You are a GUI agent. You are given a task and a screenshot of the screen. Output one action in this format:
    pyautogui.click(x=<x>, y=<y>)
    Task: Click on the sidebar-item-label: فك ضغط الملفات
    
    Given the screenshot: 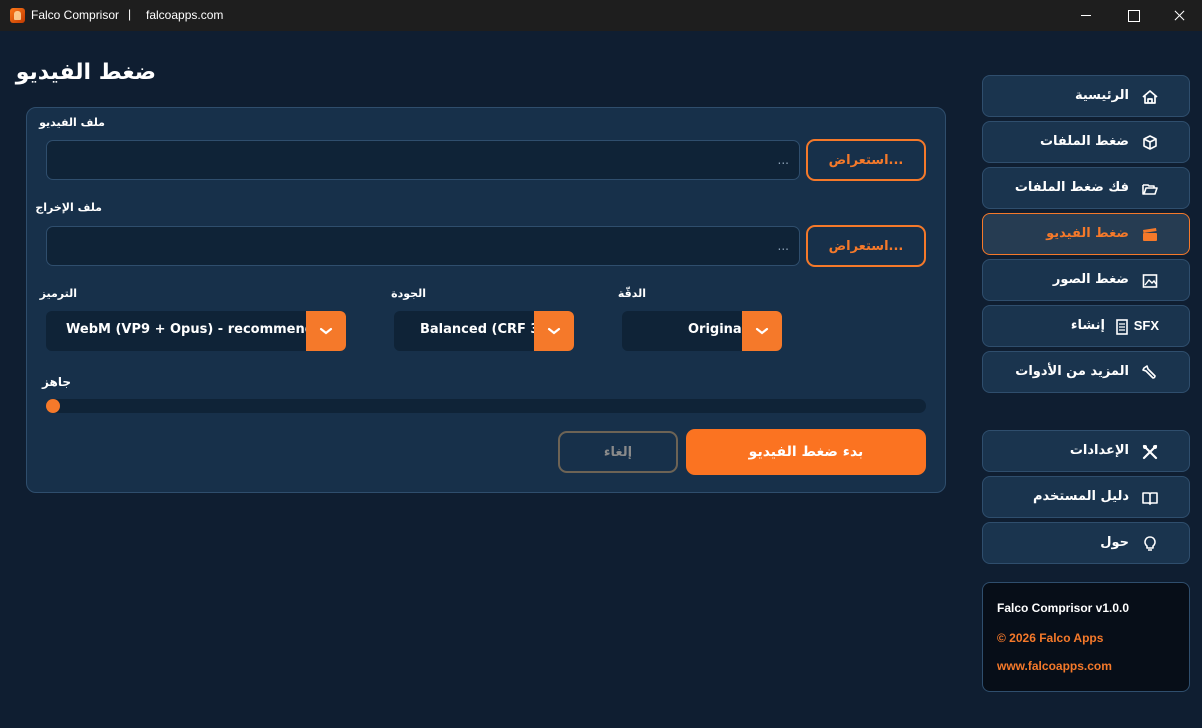 What is the action you would take?
    pyautogui.click(x=1071, y=187)
    